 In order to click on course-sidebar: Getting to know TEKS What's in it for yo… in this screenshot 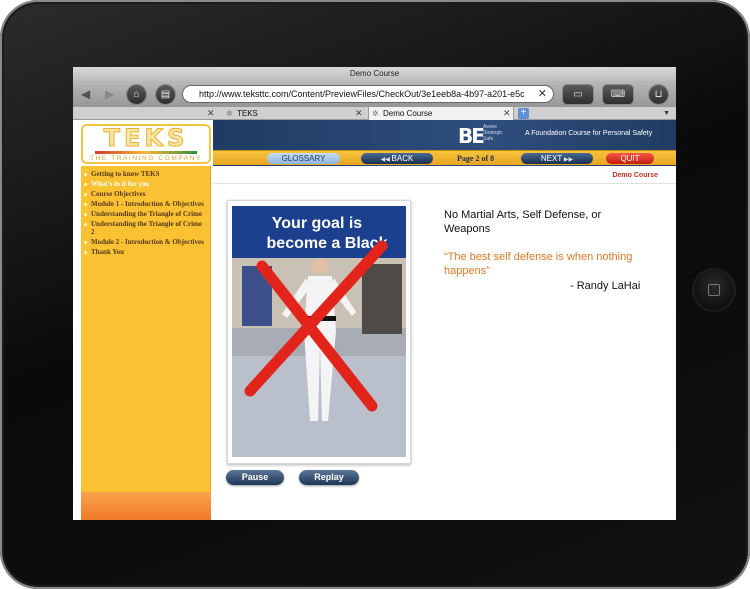, I will do `click(146, 343)`.